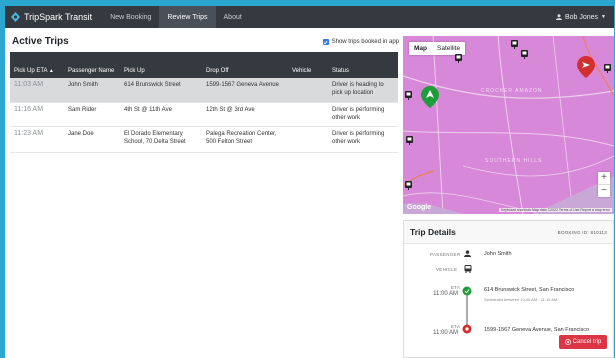  I want to click on brand: TripSpark Transit, so click(53, 17).